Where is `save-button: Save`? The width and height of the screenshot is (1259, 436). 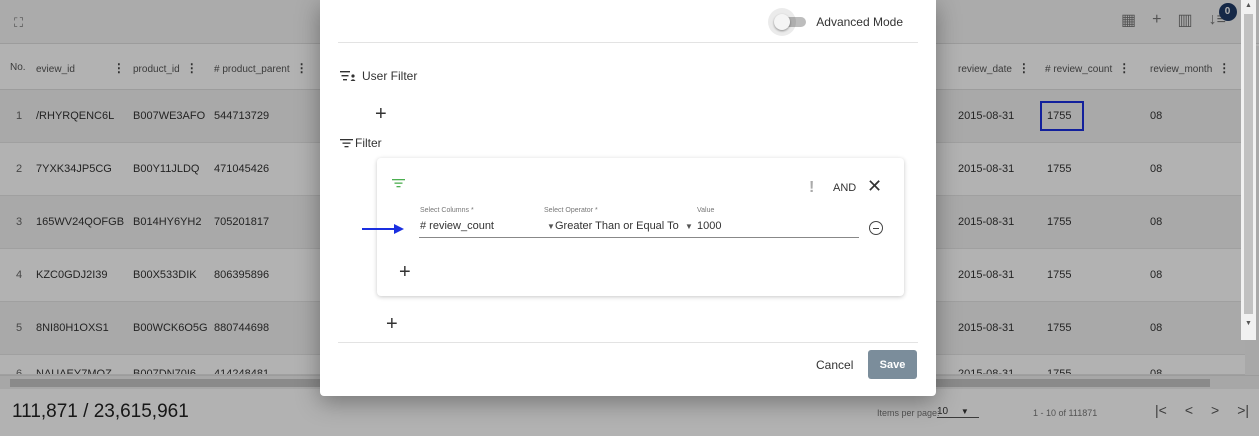 save-button: Save is located at coordinates (892, 364).